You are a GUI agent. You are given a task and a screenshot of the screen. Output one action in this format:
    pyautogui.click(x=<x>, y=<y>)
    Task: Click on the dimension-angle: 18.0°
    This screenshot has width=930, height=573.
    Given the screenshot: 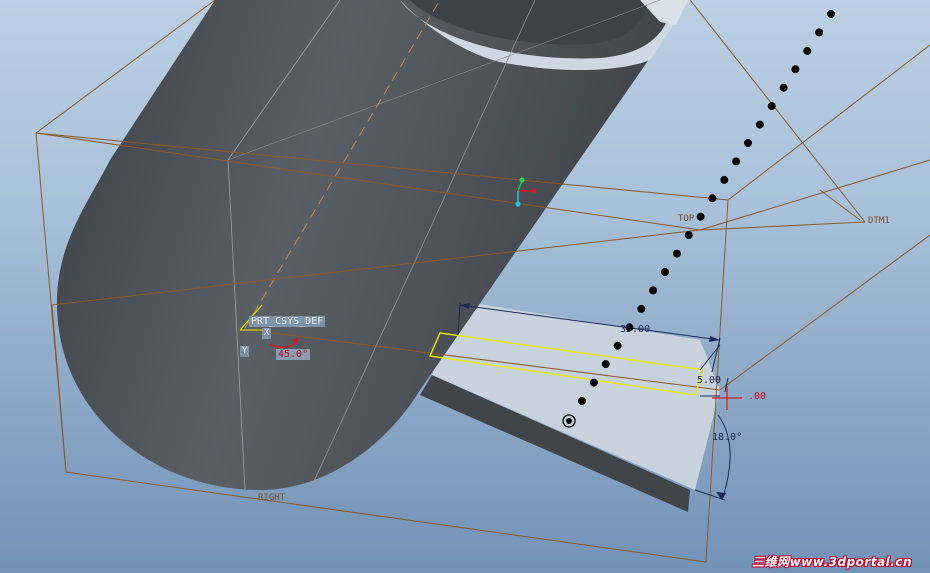 What is the action you would take?
    pyautogui.click(x=727, y=437)
    